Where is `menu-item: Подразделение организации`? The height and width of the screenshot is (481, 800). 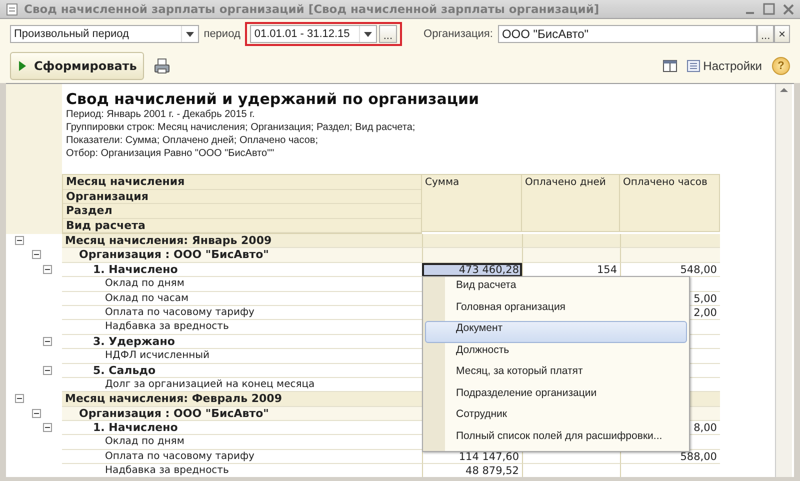
menu-item: Подразделение организации is located at coordinates (556, 396).